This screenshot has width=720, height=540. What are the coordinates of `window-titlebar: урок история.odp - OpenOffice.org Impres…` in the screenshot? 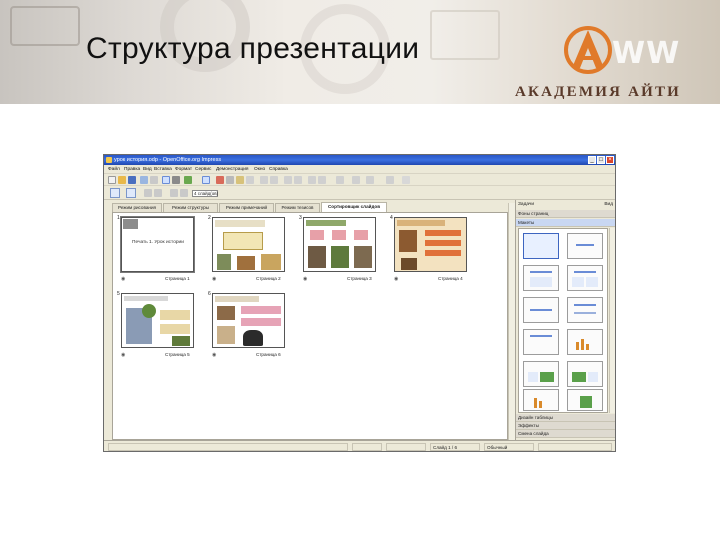 It's located at (359, 160).